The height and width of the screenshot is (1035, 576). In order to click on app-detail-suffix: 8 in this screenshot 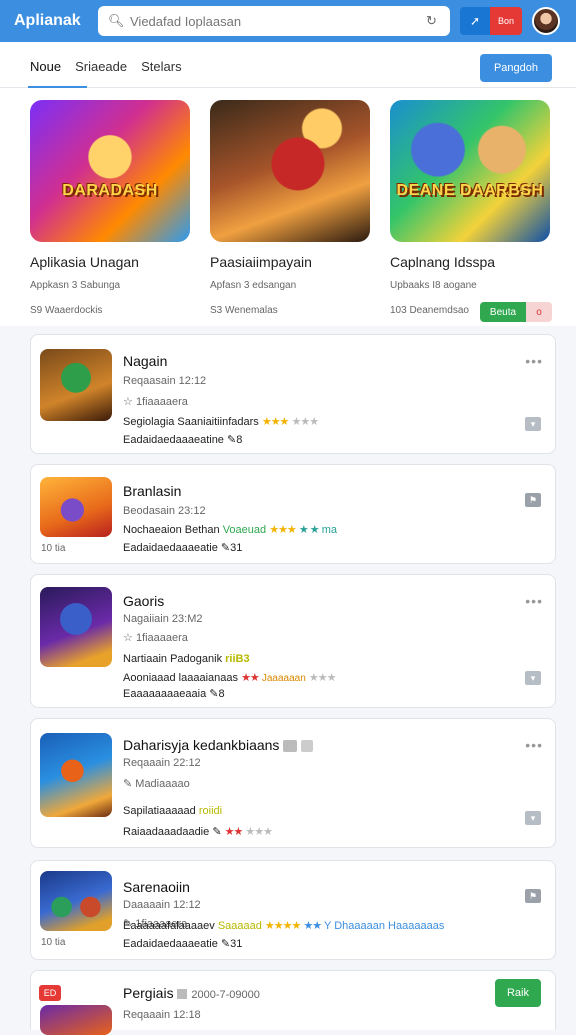, I will do `click(239, 440)`.